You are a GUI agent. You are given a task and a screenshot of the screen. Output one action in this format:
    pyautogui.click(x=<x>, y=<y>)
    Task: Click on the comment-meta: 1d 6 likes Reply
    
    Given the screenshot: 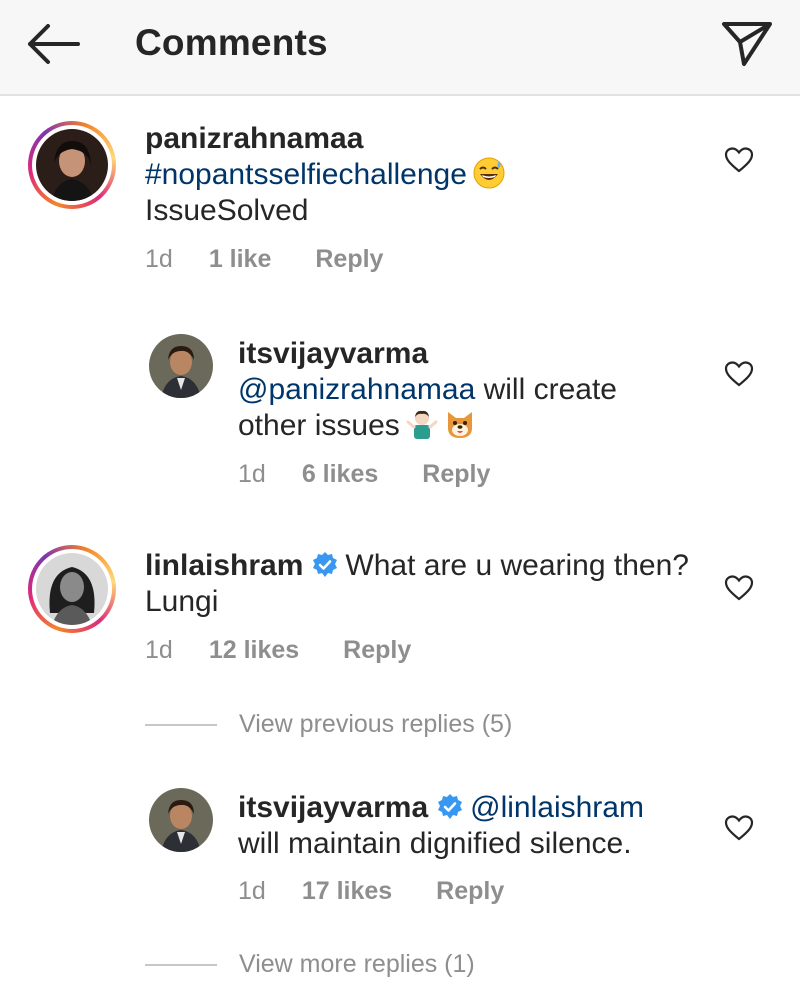 What is the action you would take?
    pyautogui.click(x=364, y=474)
    